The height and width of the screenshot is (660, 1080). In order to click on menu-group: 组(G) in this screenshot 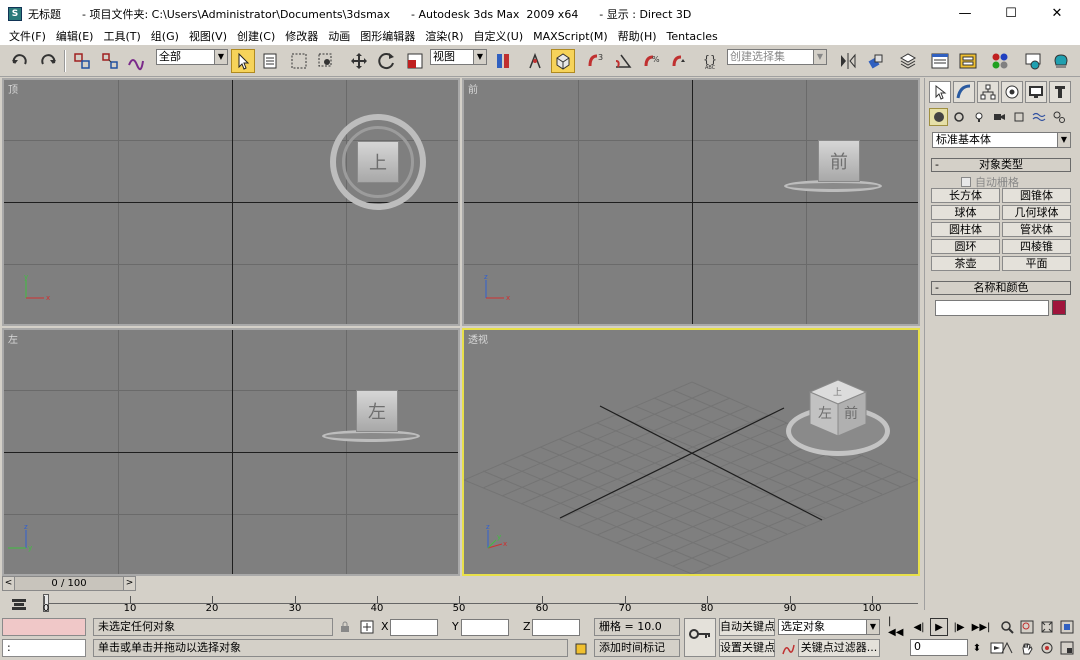, I will do `click(165, 36)`.